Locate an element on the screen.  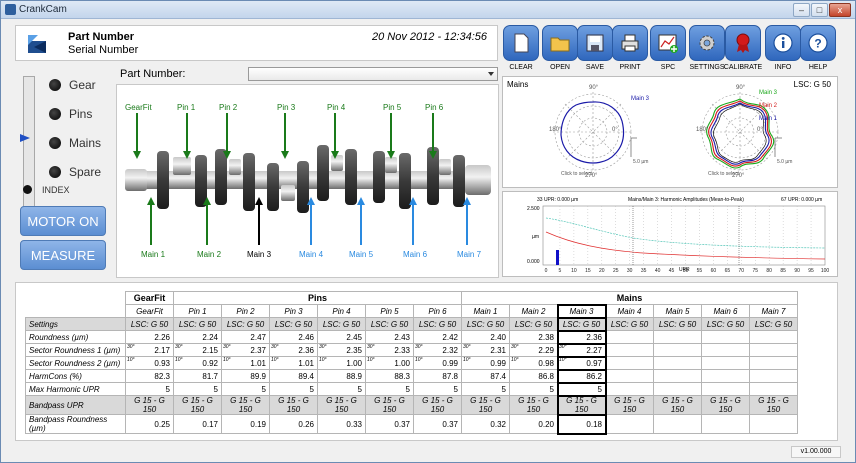
table-cell: 2.26 is located at coordinates (149, 337).